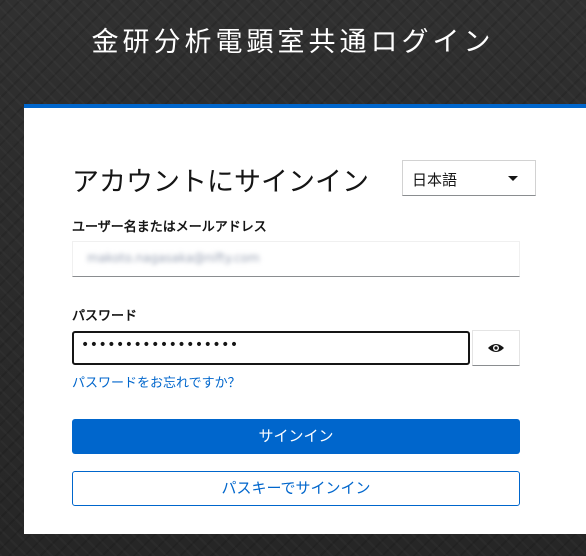 The height and width of the screenshot is (556, 586). Describe the element at coordinates (173, 258) in the screenshot. I see `username-value: makoto.nagasaka@nifty.com` at that location.